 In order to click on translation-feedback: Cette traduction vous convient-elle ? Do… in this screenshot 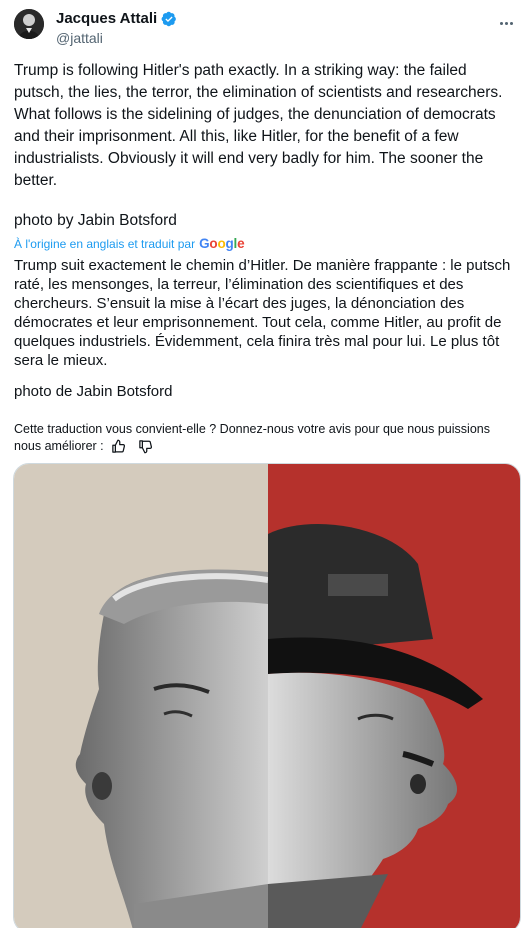, I will do `click(265, 438)`.